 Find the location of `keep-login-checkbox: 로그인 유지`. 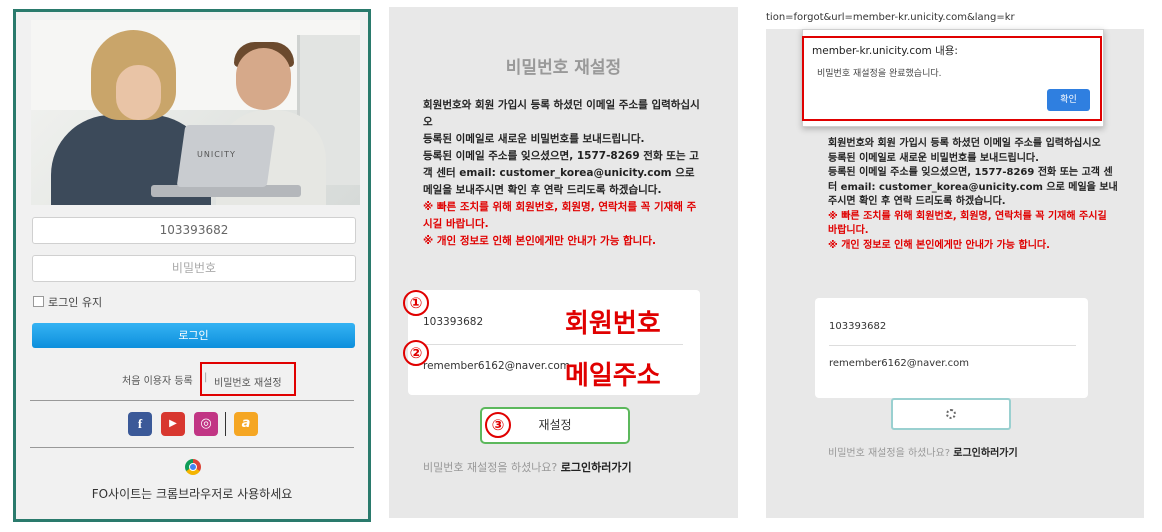

keep-login-checkbox: 로그인 유지 is located at coordinates (67, 302).